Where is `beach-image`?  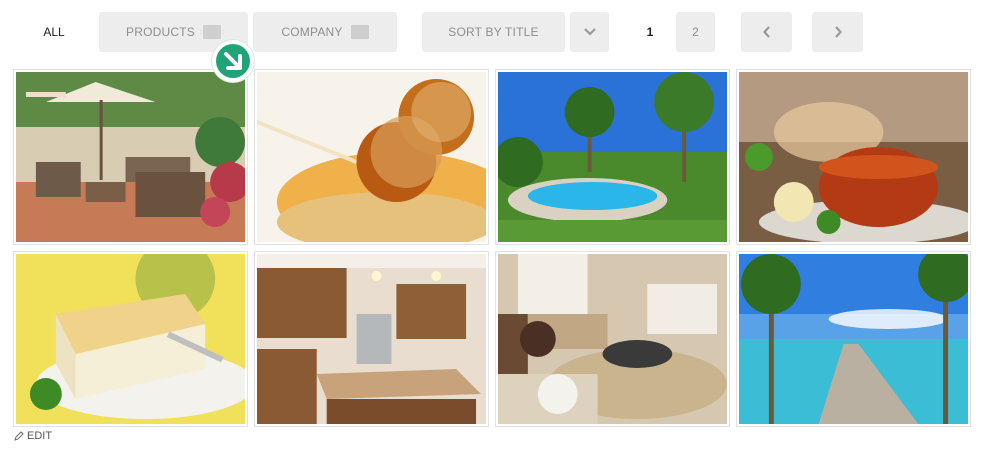
beach-image is located at coordinates (853, 339).